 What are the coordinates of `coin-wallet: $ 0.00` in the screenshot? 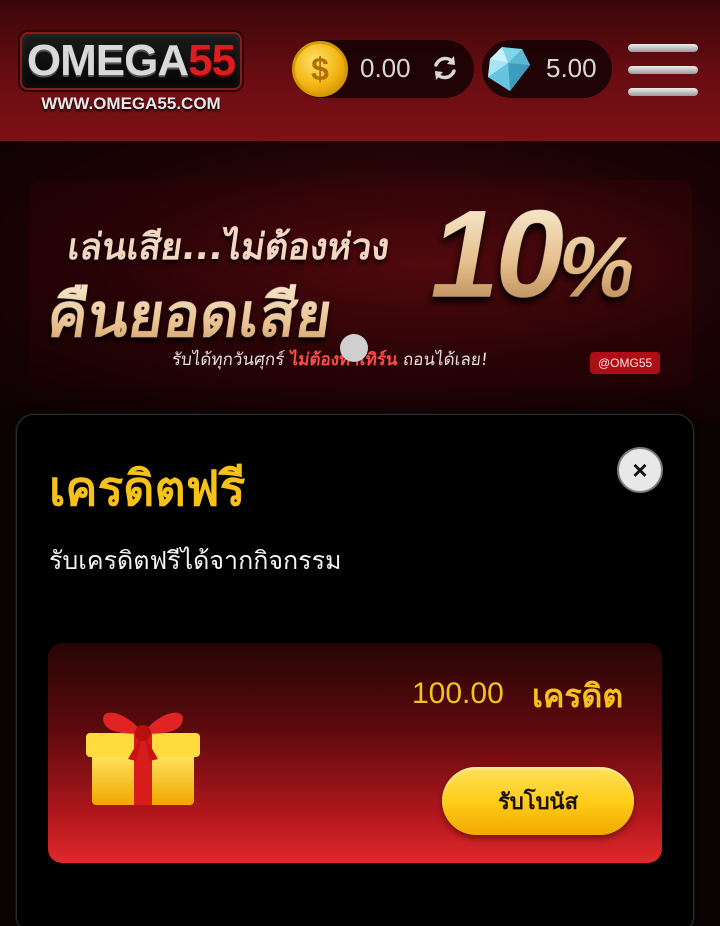 It's located at (383, 69).